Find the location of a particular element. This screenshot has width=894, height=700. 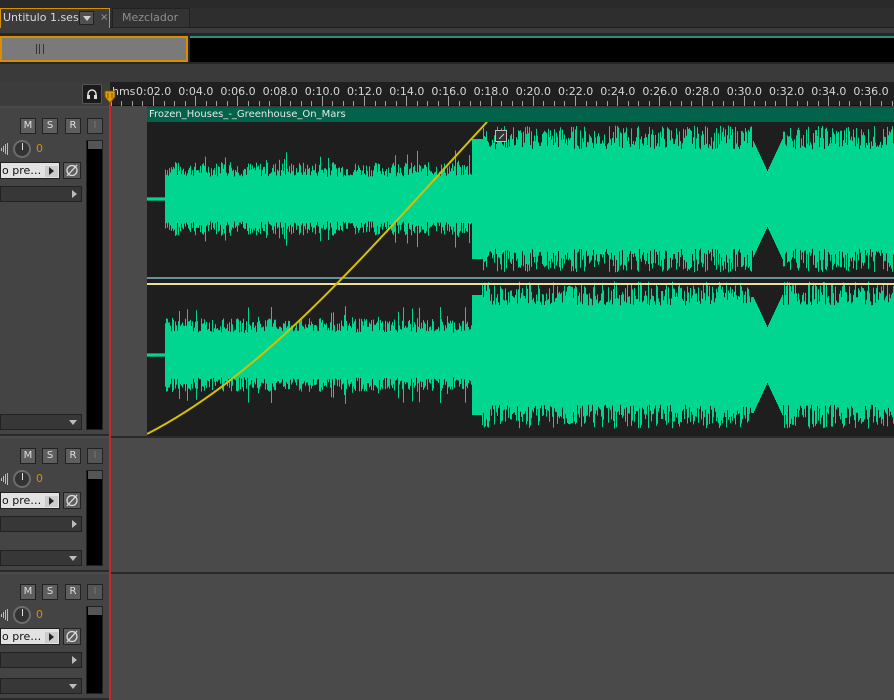

chevron-down-icon is located at coordinates (73, 686).